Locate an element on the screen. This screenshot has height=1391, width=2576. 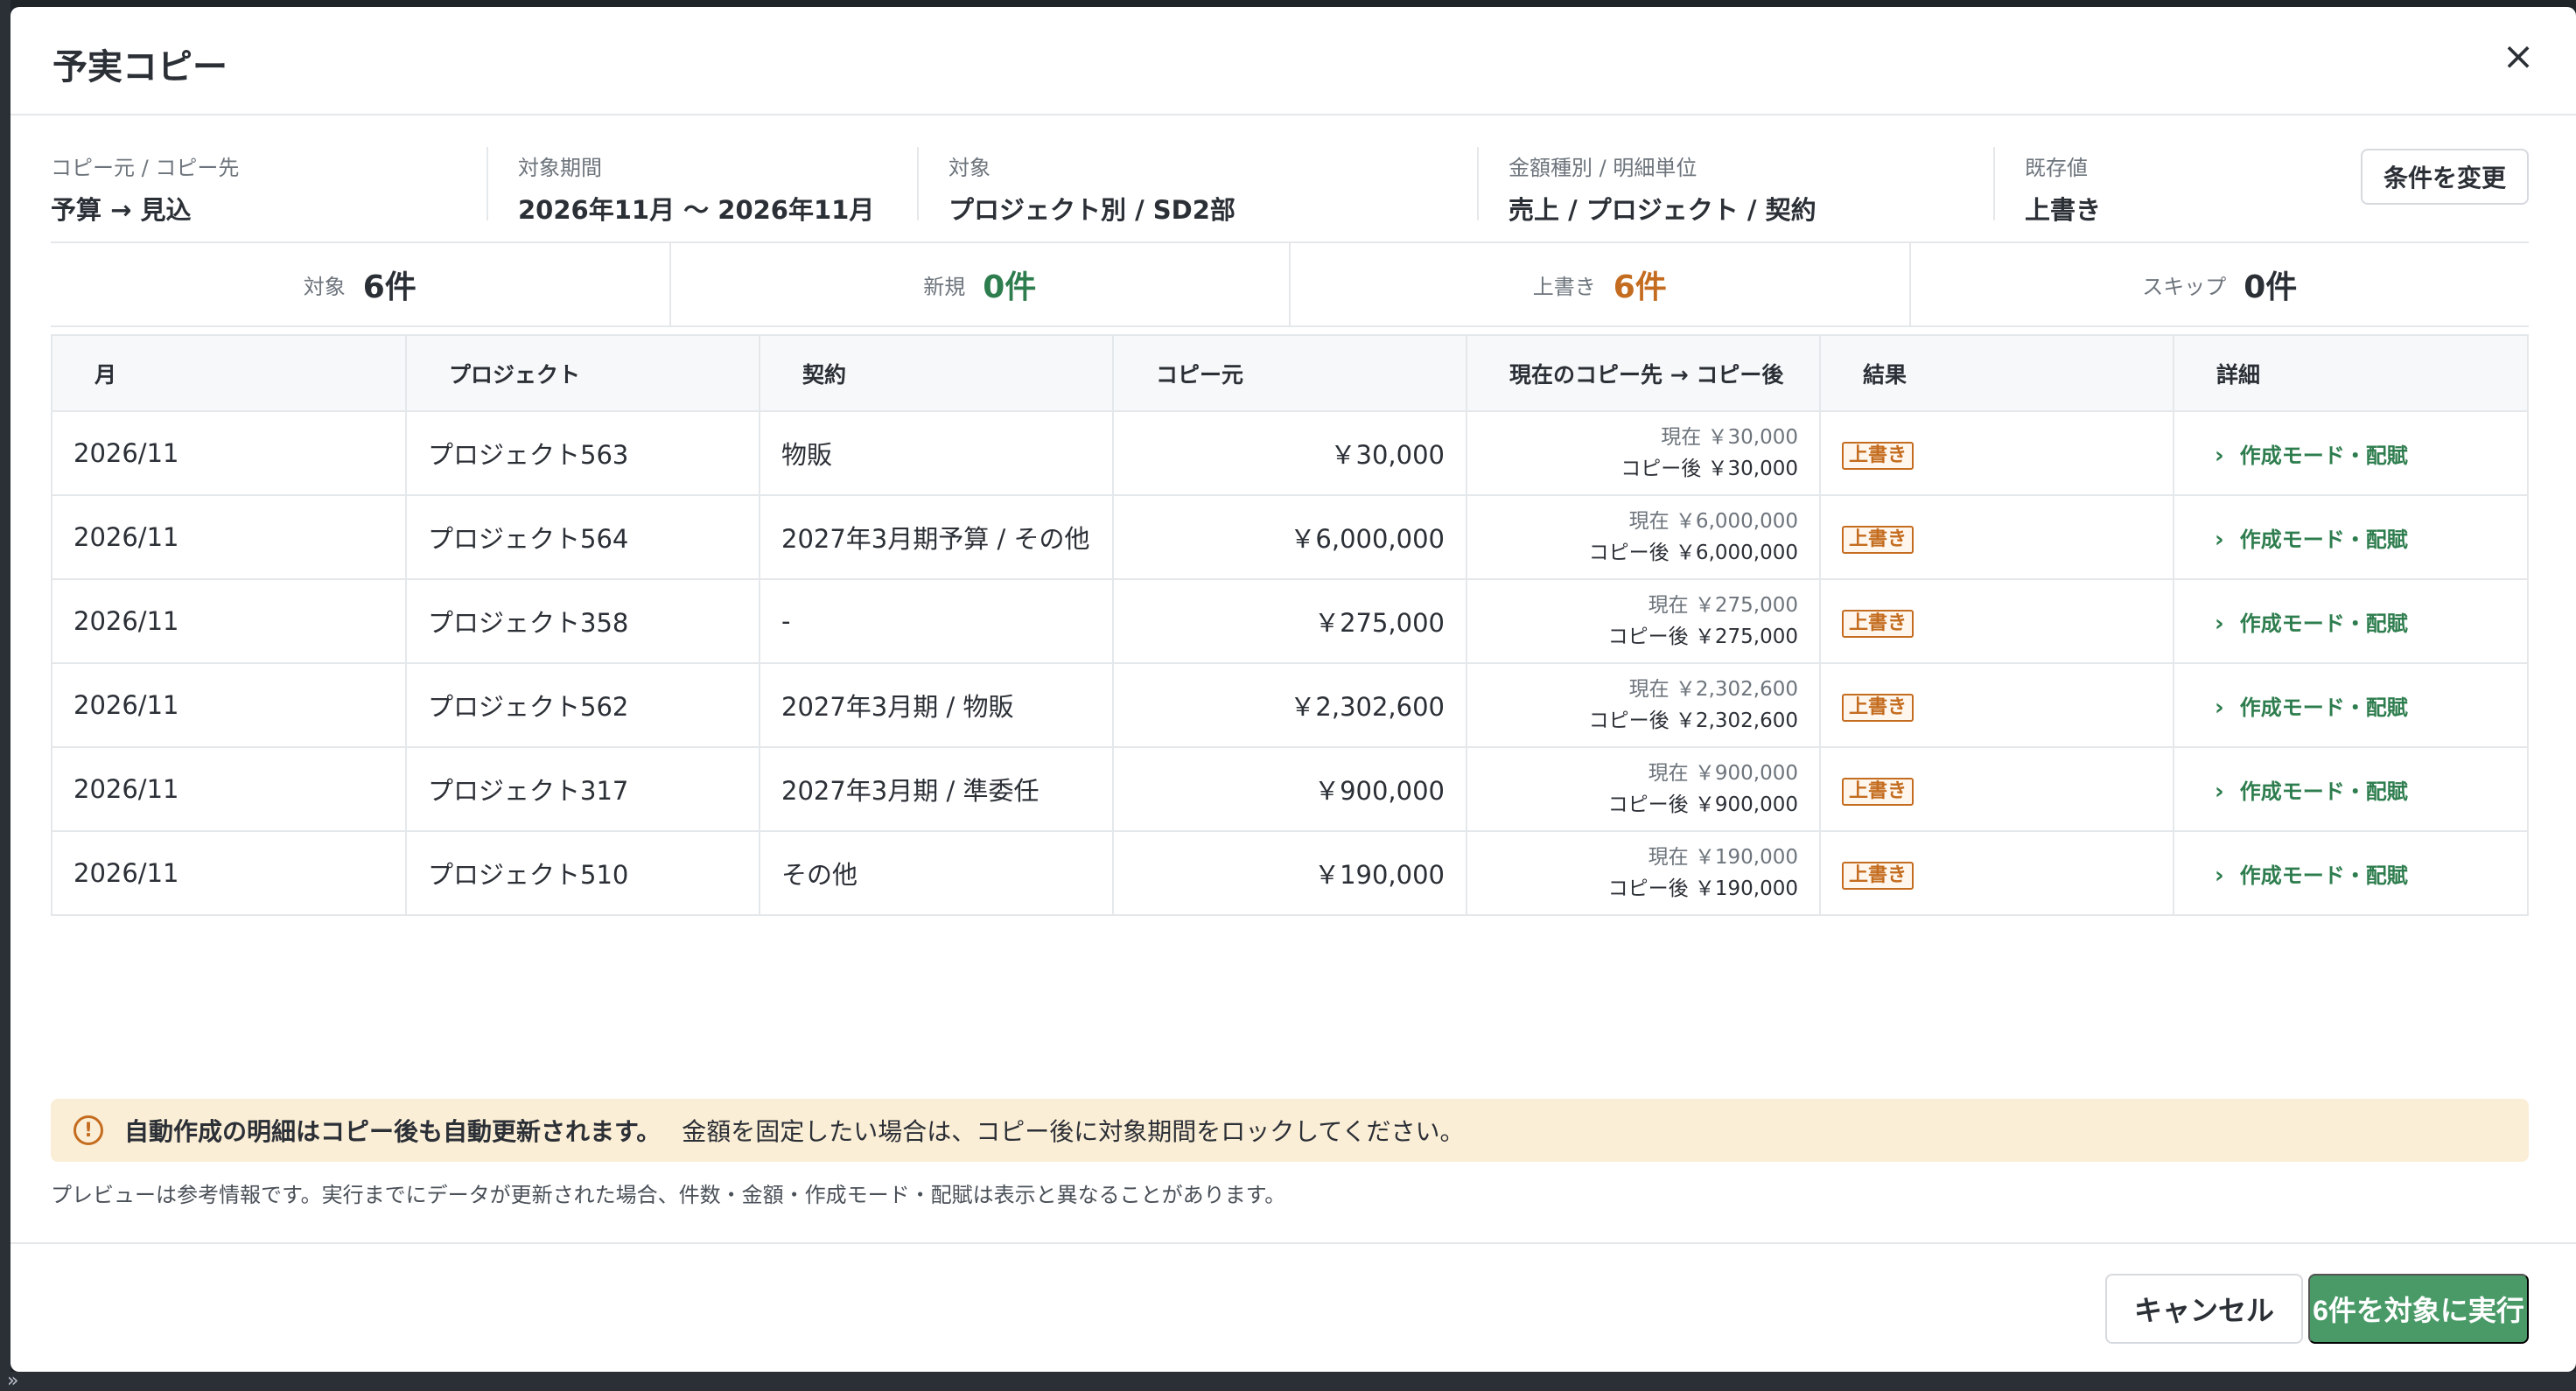
cell-source-amount: ￥275,000 is located at coordinates (1290, 621).